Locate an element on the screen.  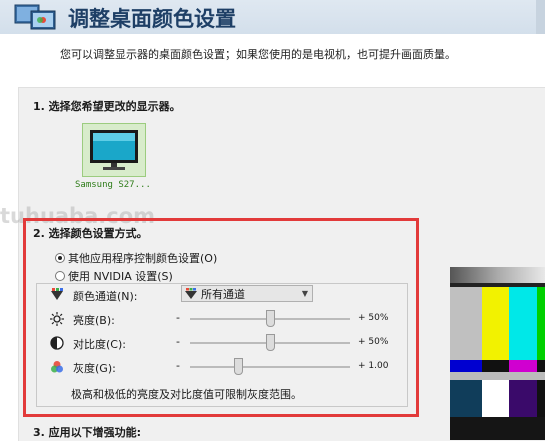
contrast-slider is located at coordinates (270, 342).